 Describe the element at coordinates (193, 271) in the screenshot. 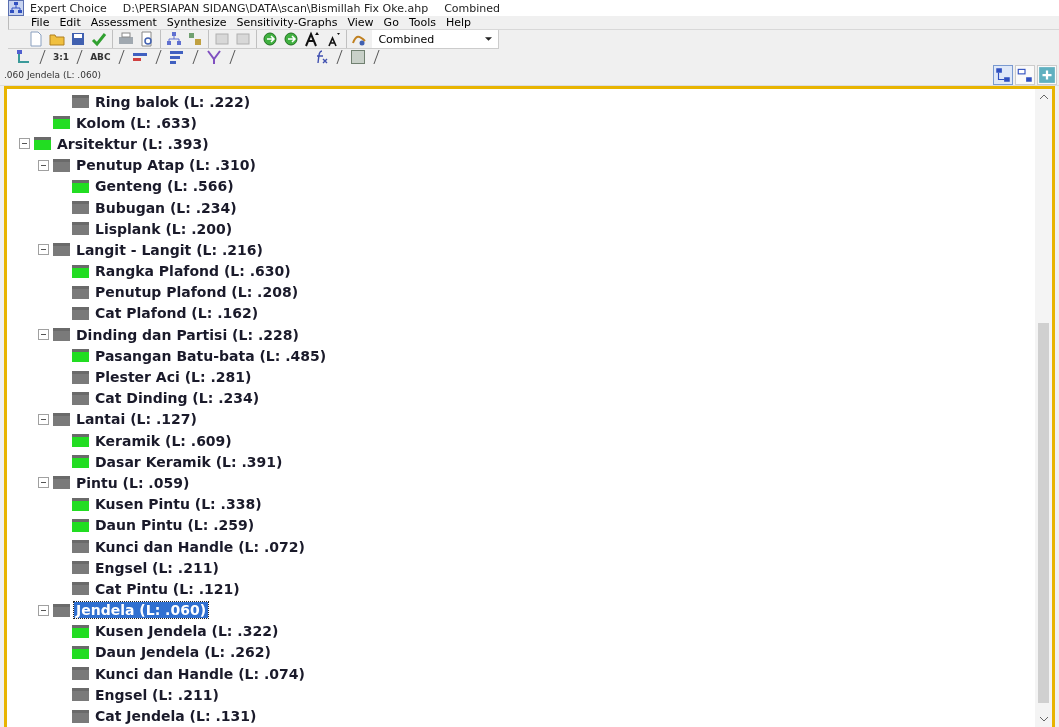

I see `tree-node: Rangka Plafond (L: .630)` at that location.